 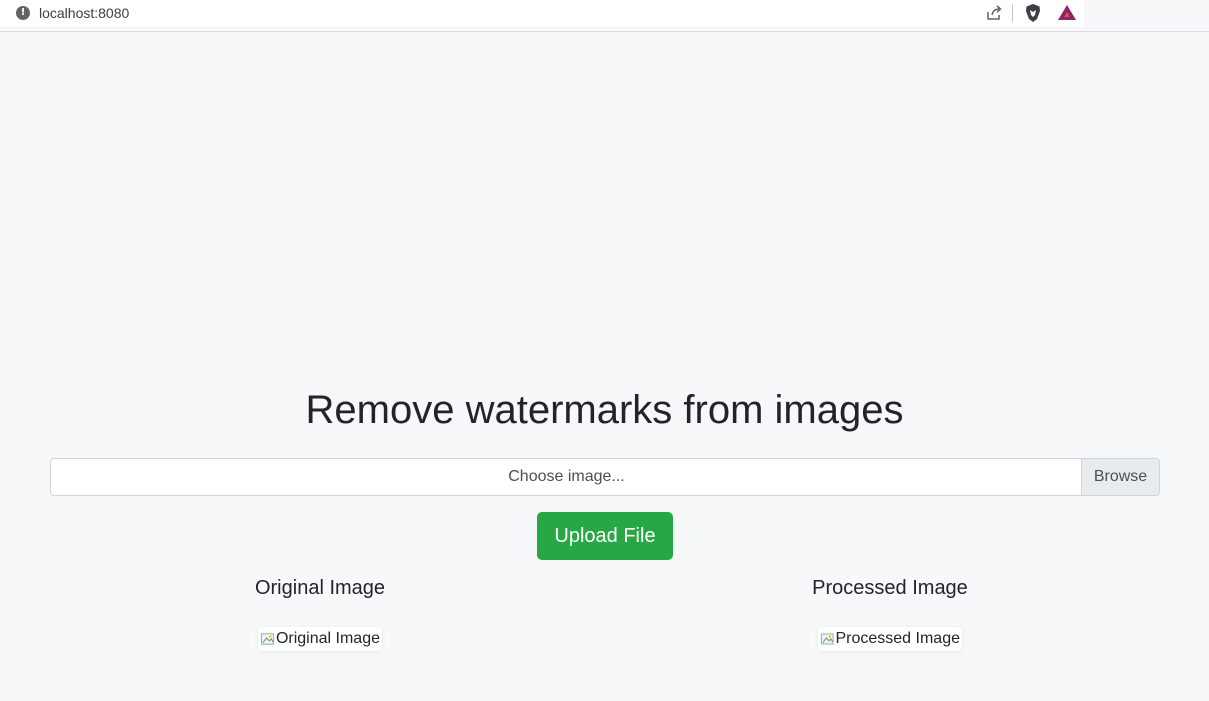 What do you see at coordinates (897, 638) in the screenshot?
I see `processed-image-alt: Processed Image` at bounding box center [897, 638].